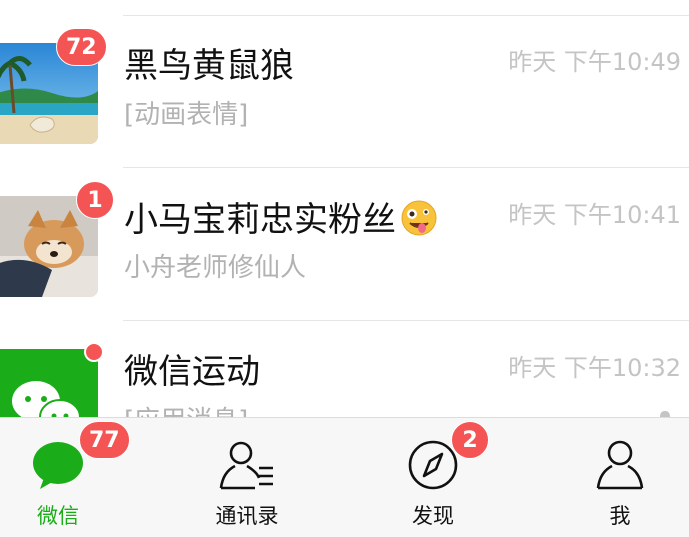  Describe the element at coordinates (470, 440) in the screenshot. I see `unread-badge: 2` at that location.